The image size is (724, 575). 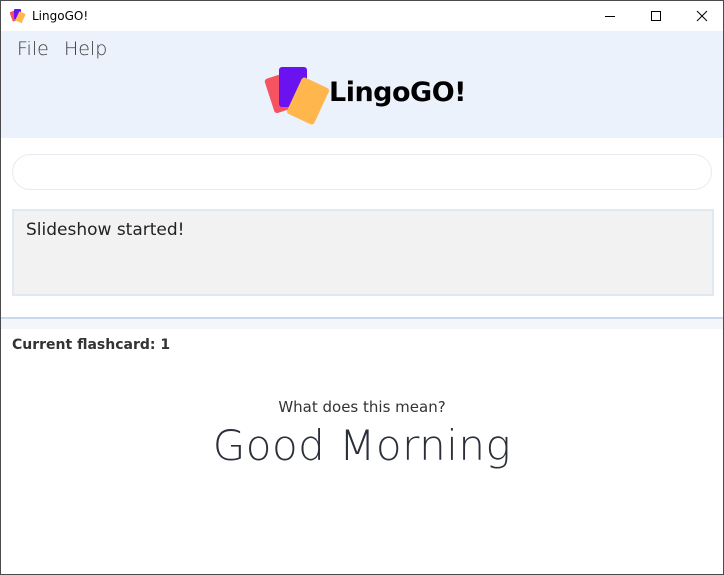 I want to click on flashcard-question: What does this mean?, so click(x=362, y=407).